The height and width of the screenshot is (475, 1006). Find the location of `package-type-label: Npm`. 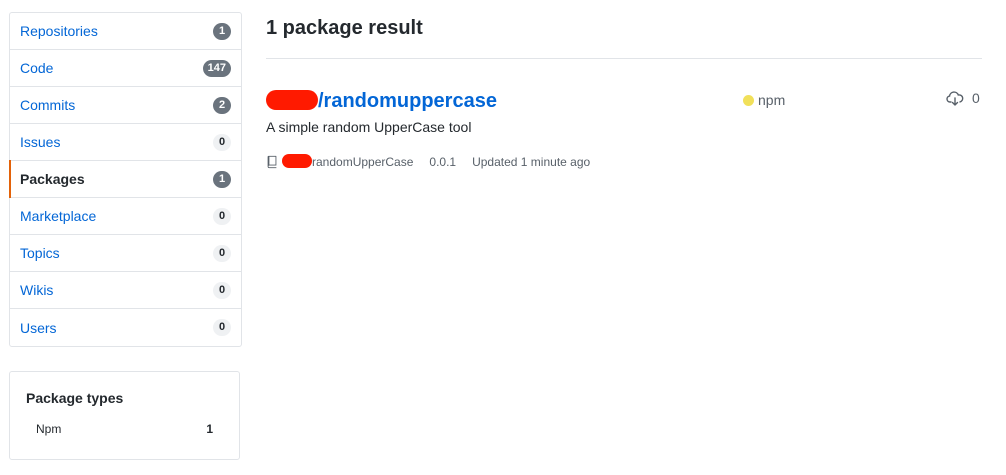

package-type-label: Npm is located at coordinates (49, 429).